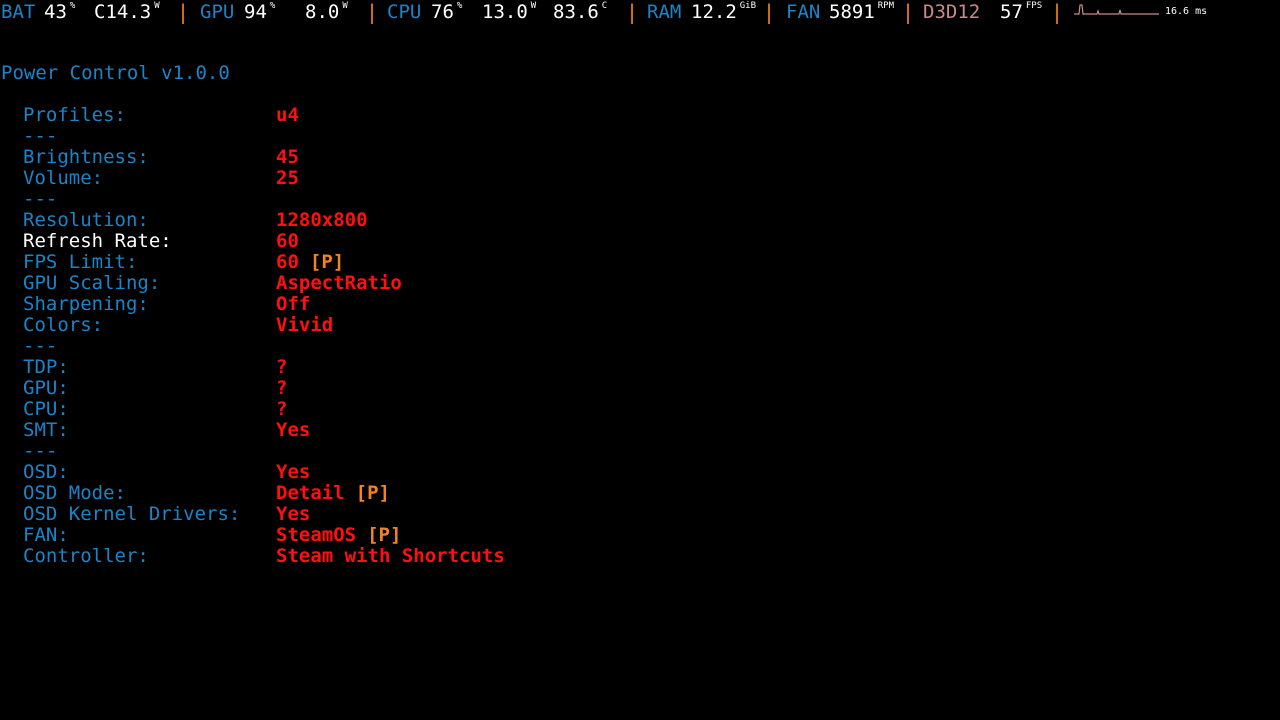 The height and width of the screenshot is (720, 1280). What do you see at coordinates (1021, 12) in the screenshot?
I see `fps-value: 57 FPS` at bounding box center [1021, 12].